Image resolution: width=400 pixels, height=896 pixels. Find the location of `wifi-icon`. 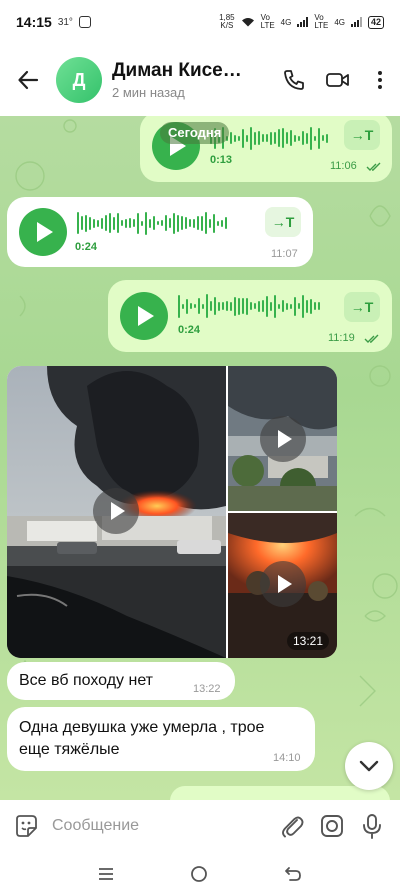

wifi-icon is located at coordinates (247, 22).